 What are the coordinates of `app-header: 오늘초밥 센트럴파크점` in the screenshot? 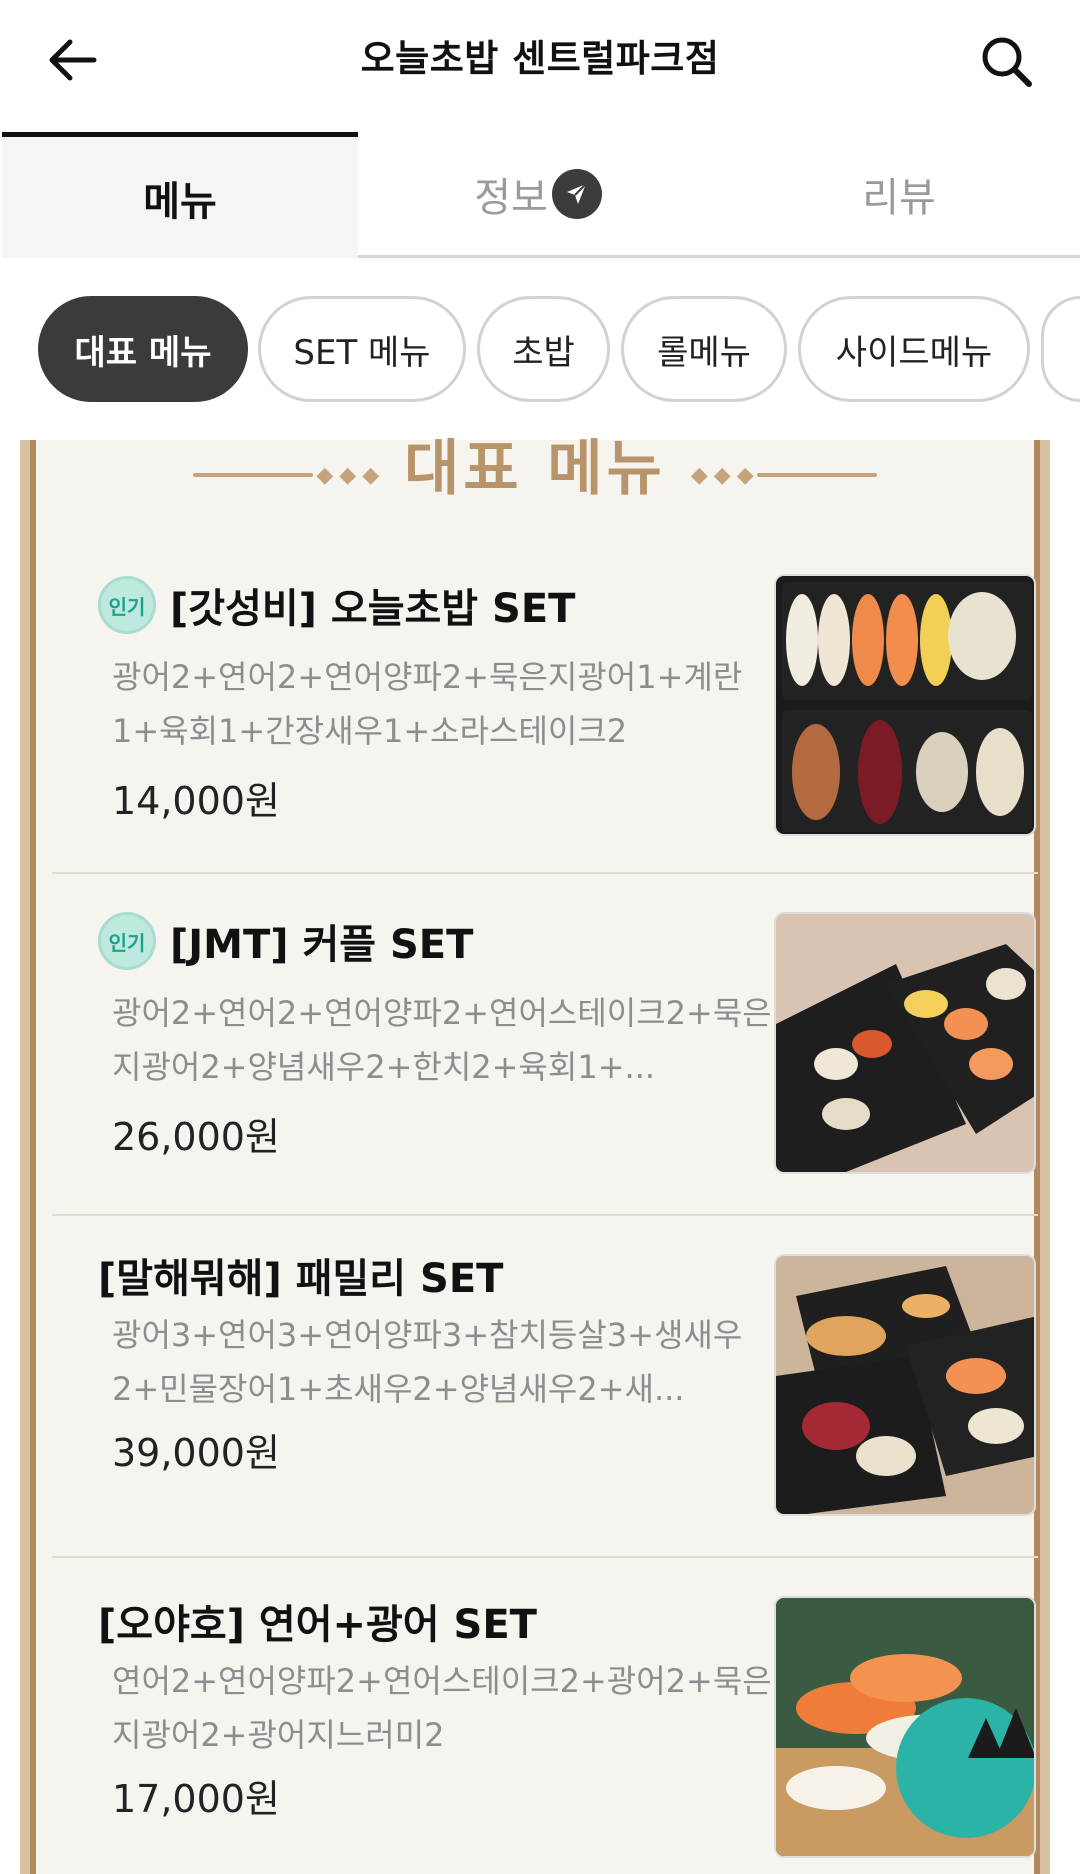 It's located at (540, 62).